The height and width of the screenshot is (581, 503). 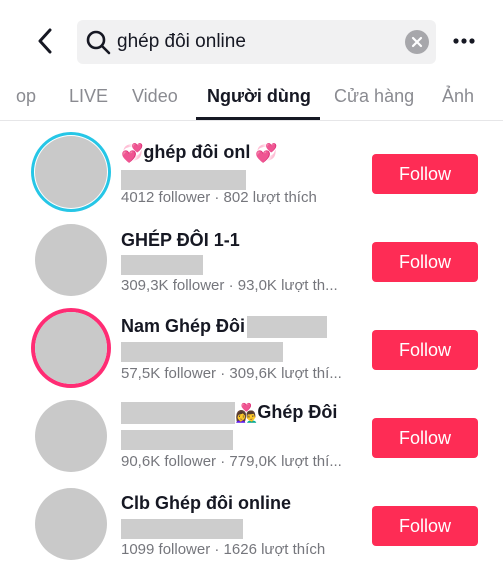 I want to click on search-query: ghép đôi online, so click(x=181, y=42).